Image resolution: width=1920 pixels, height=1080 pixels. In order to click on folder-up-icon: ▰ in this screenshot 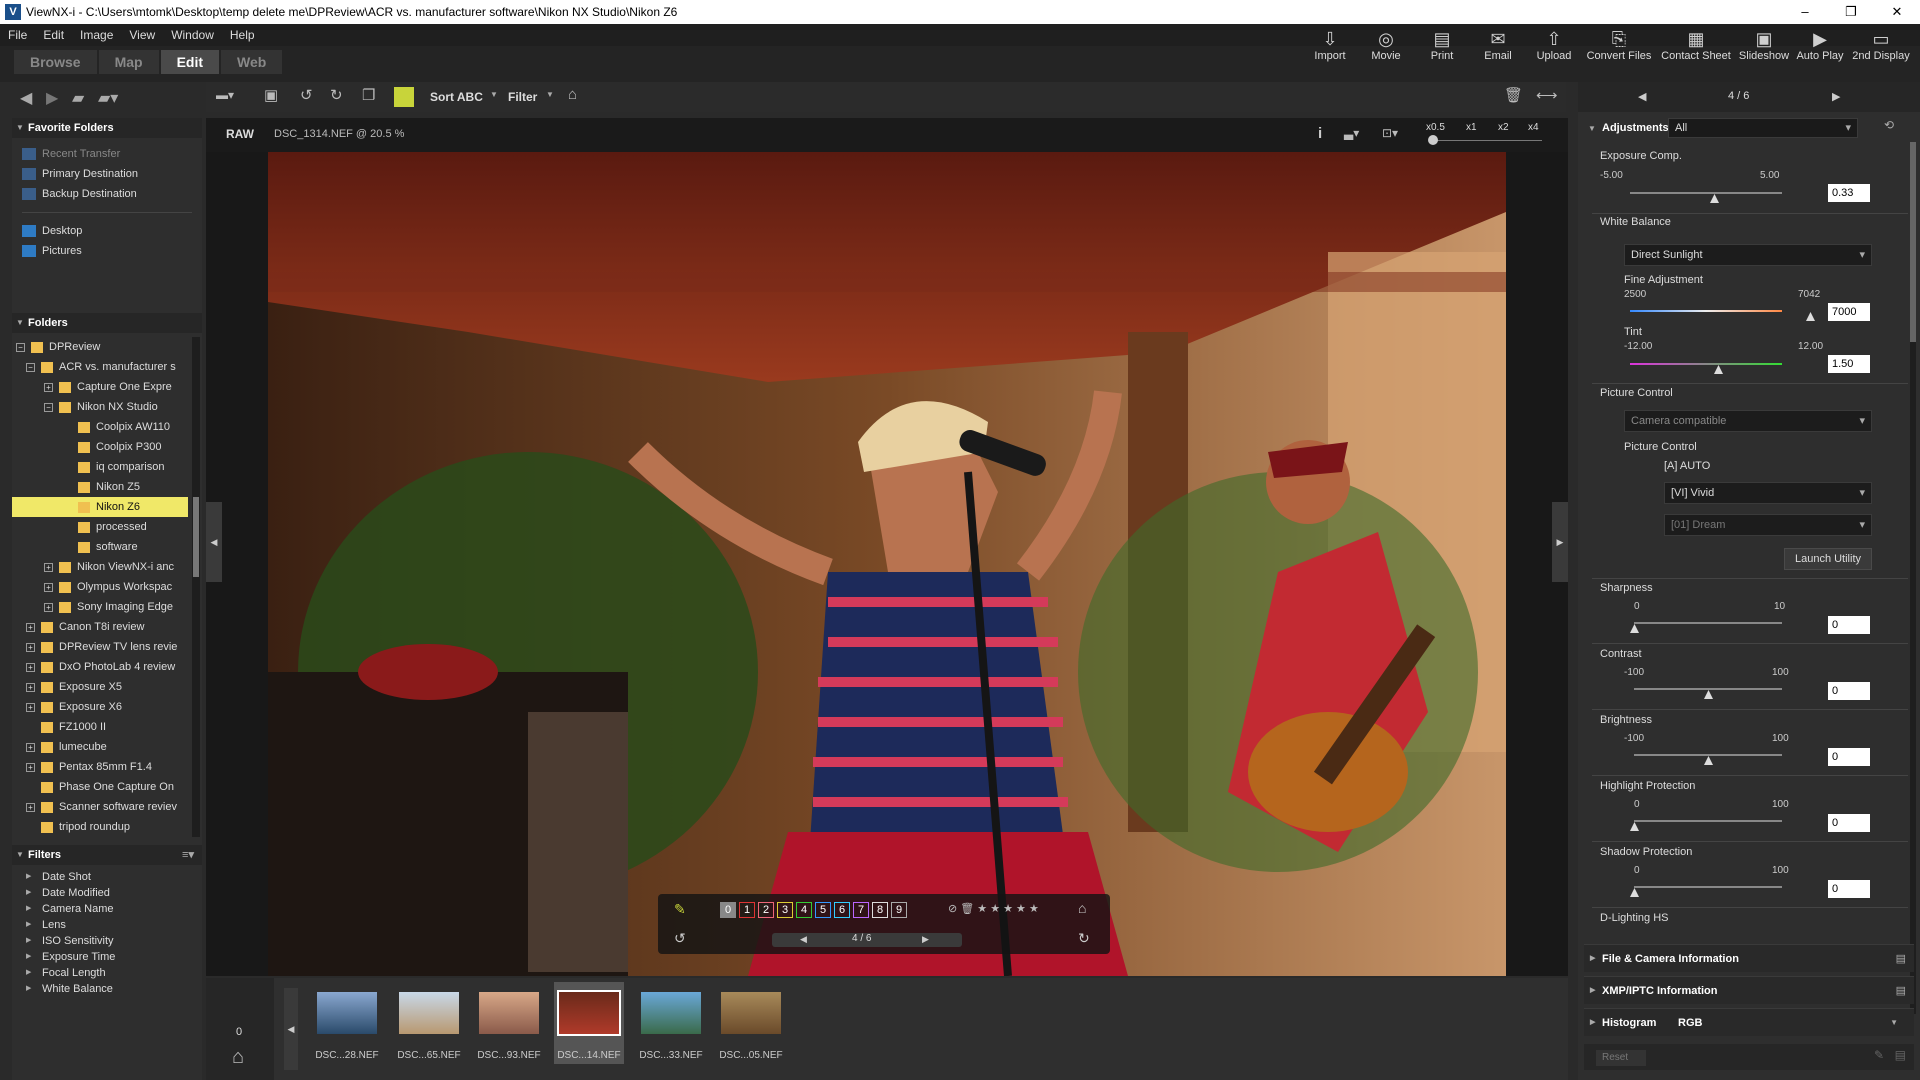, I will do `click(78, 98)`.